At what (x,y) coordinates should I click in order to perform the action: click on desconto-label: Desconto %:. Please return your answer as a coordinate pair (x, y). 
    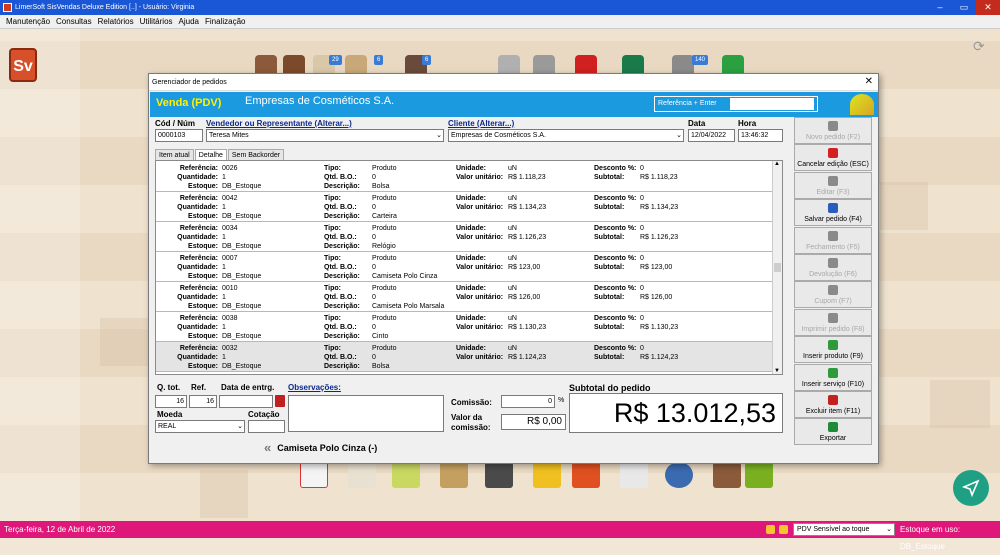
    Looking at the image, I should click on (615, 288).